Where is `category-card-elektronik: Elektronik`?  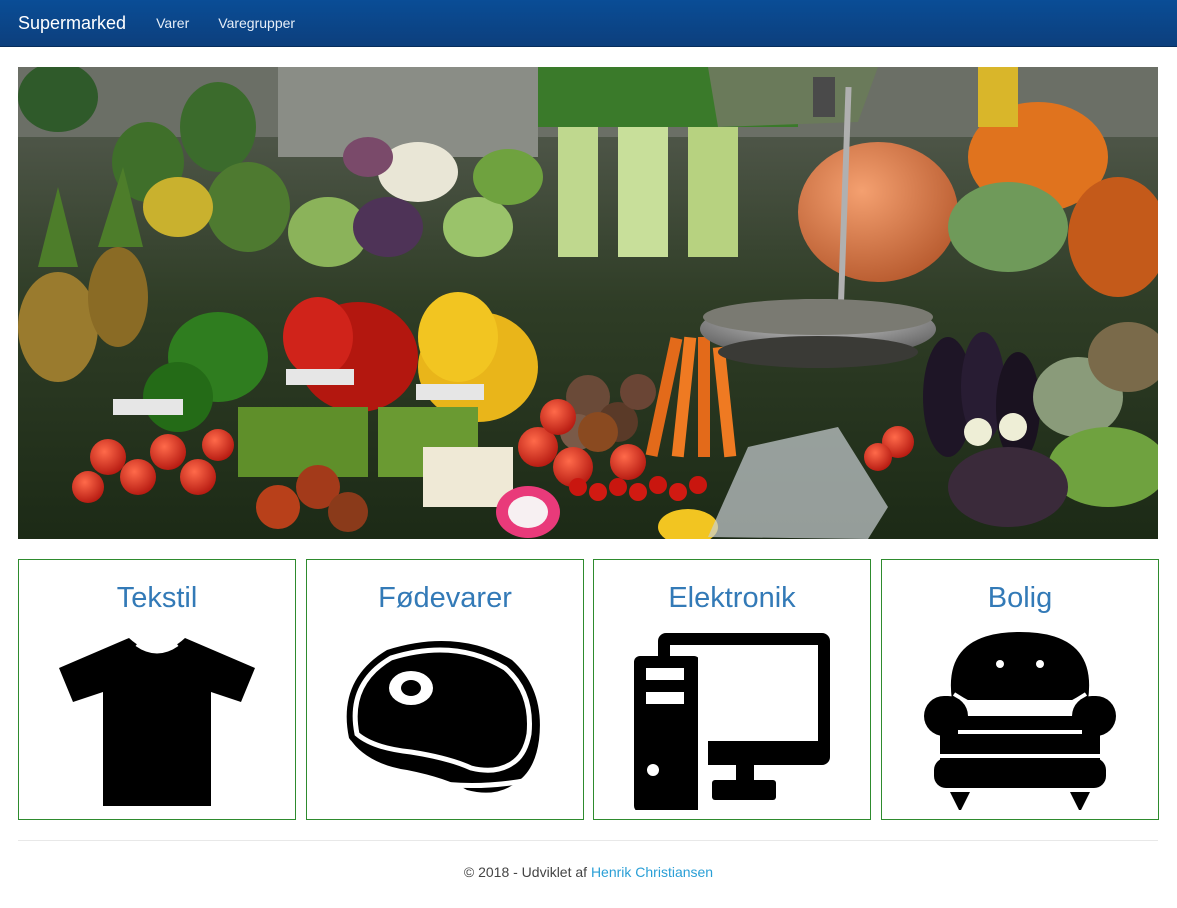 category-card-elektronik: Elektronik is located at coordinates (732, 689).